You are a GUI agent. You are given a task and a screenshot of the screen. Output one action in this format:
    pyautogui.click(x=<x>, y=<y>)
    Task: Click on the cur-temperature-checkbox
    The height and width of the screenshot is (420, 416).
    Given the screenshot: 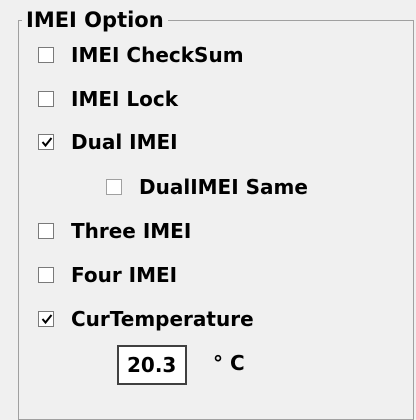 What is the action you would take?
    pyautogui.click(x=46, y=319)
    